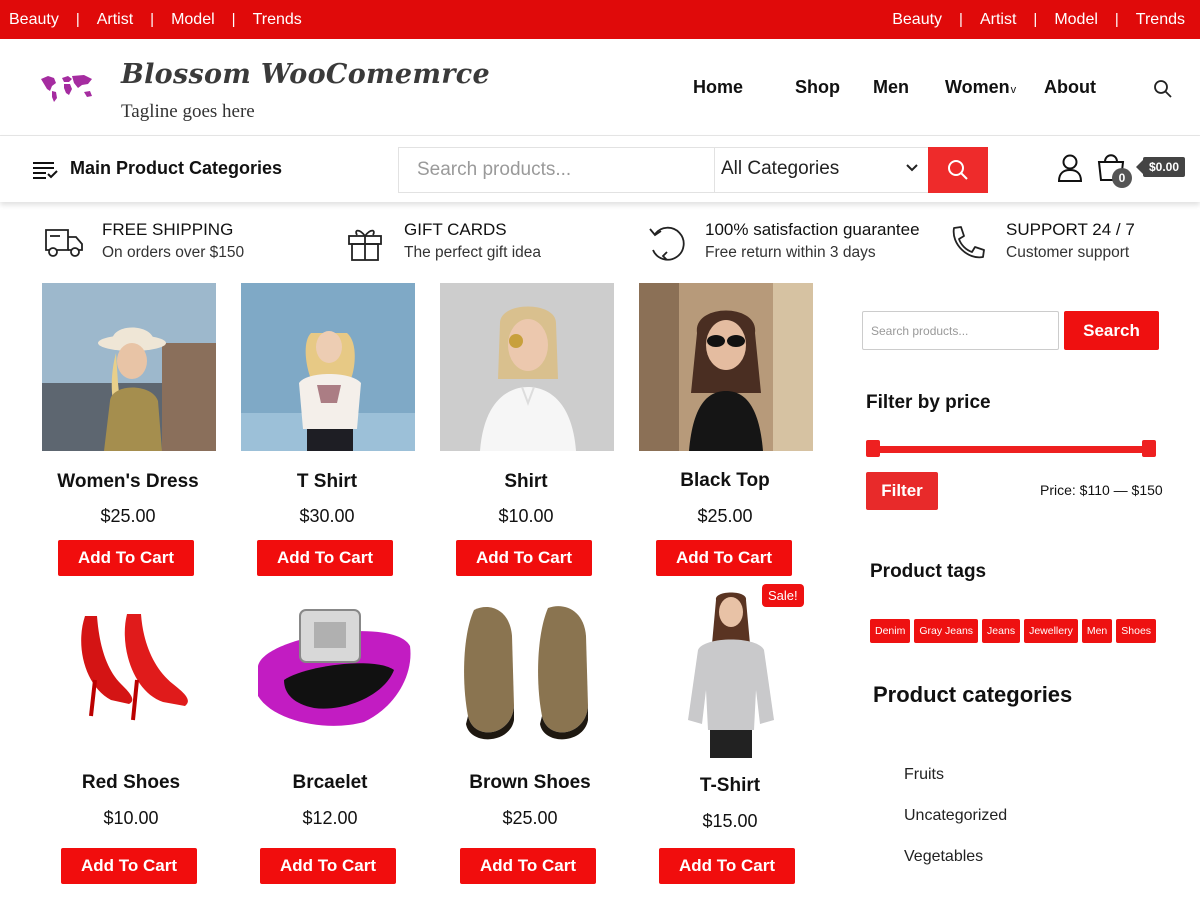 This screenshot has width=1200, height=900. I want to click on product-name: Shirt, so click(526, 482).